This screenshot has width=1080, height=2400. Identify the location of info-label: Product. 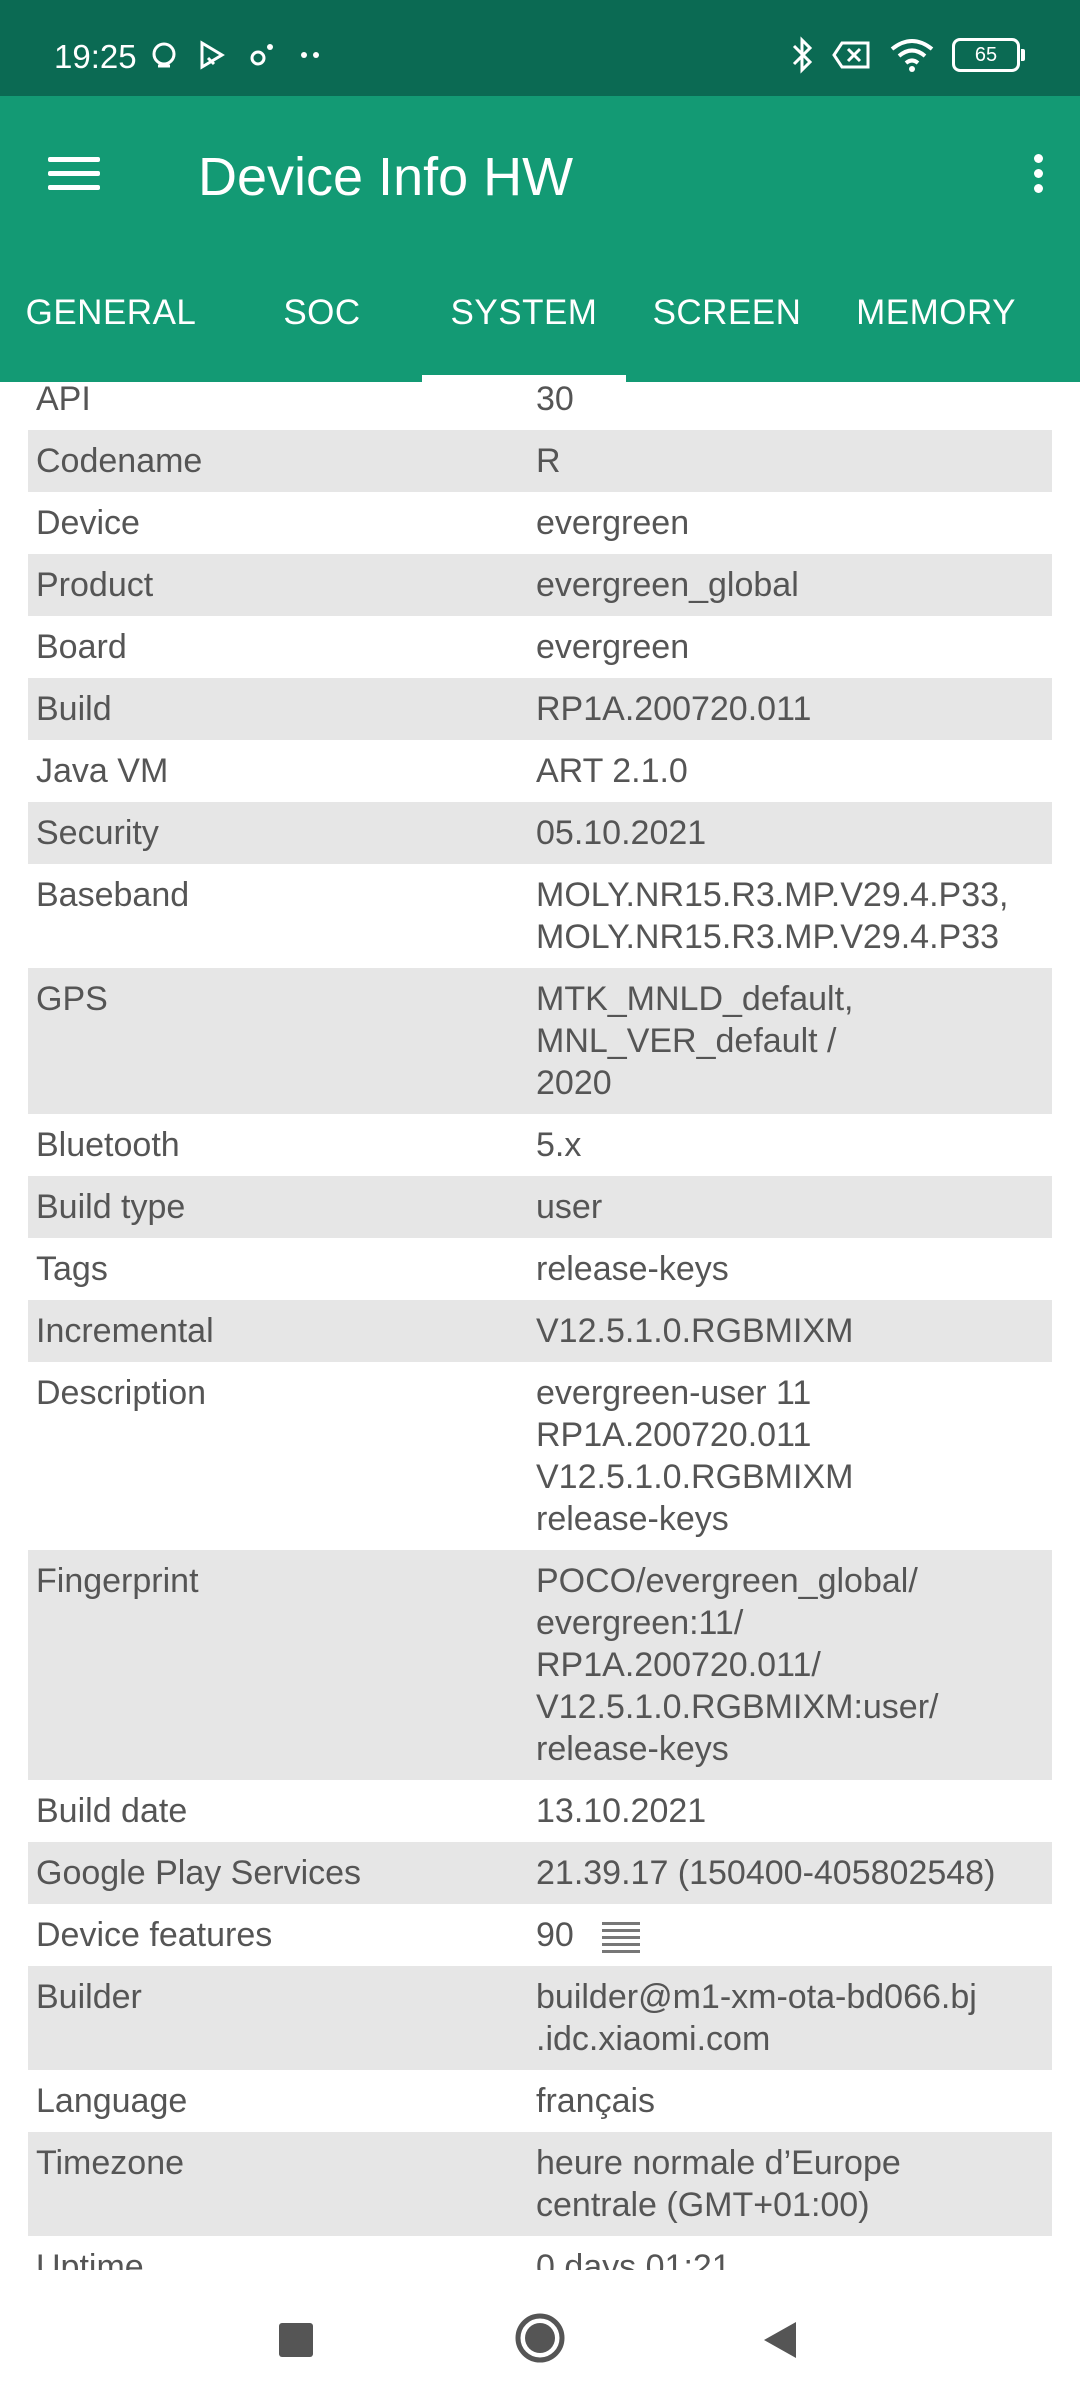
(95, 585).